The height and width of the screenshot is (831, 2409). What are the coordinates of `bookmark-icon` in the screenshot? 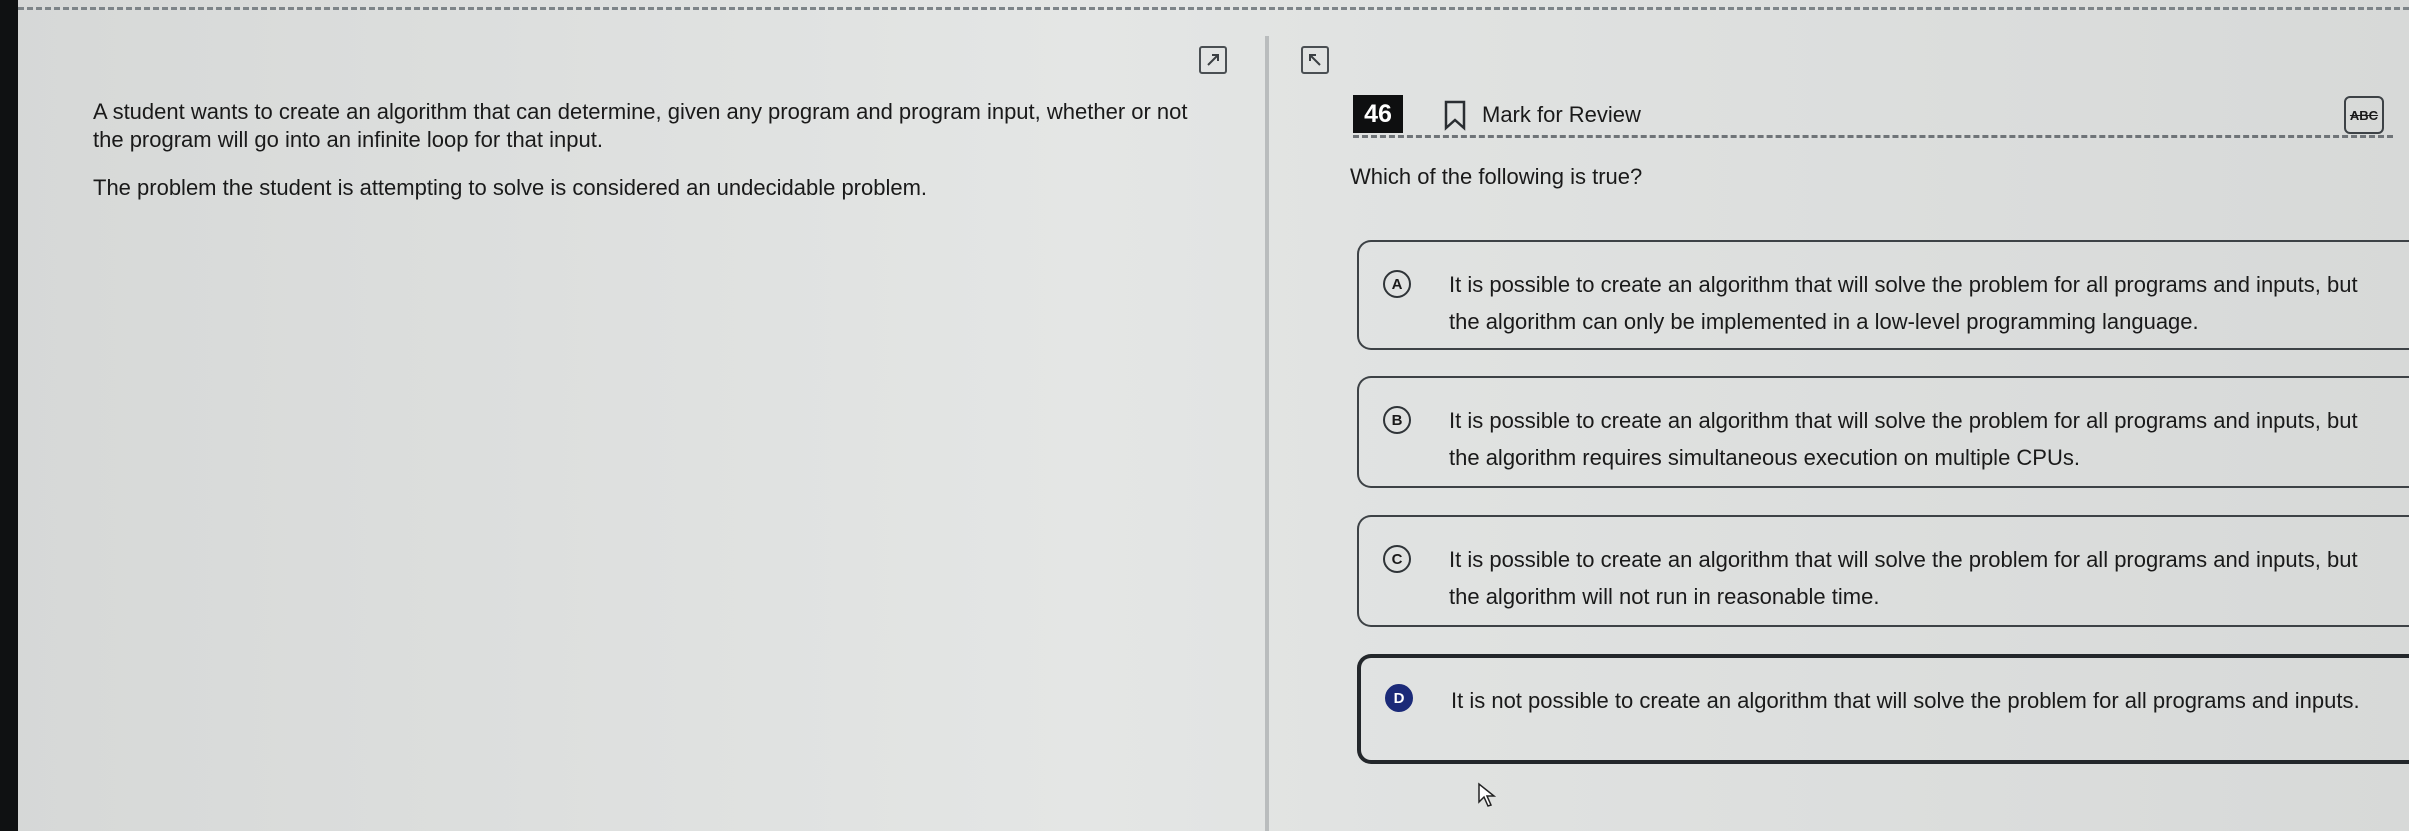 It's located at (1455, 115).